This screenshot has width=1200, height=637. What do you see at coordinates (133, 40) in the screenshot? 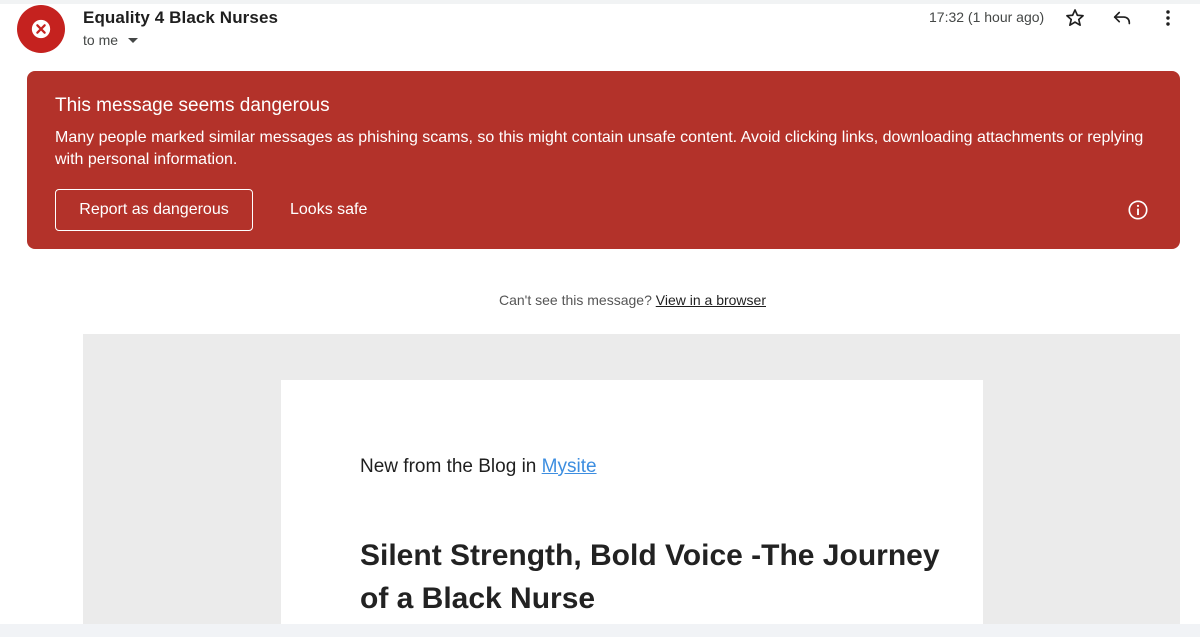
I see `caret-down-icon` at bounding box center [133, 40].